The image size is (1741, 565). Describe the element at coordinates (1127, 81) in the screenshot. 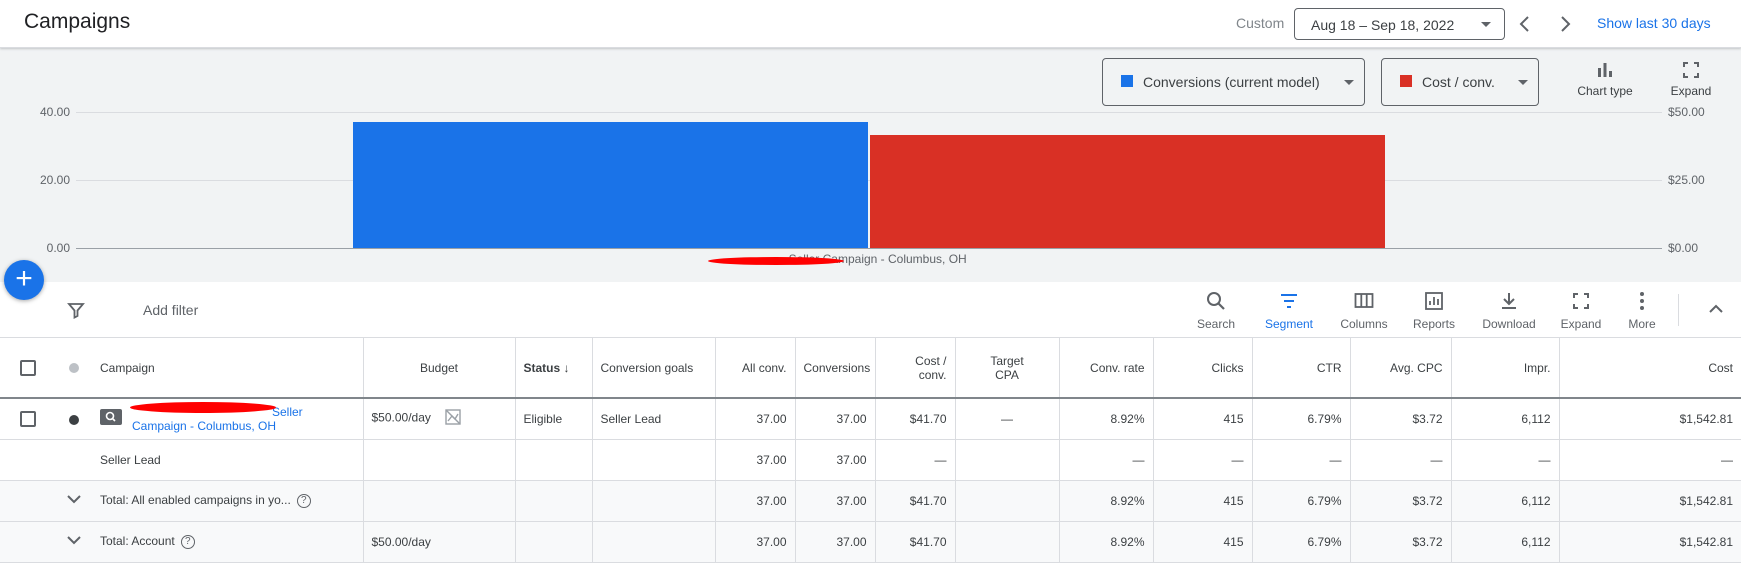

I see `metric1-swatch` at that location.